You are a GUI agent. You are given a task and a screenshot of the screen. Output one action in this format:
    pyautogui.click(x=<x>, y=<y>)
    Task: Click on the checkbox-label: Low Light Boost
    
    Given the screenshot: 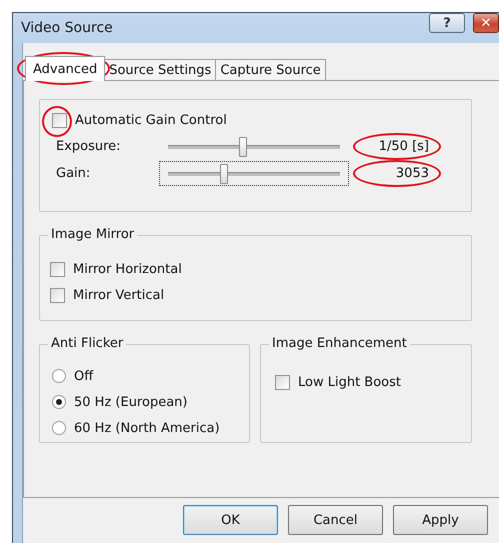 What is the action you would take?
    pyautogui.click(x=350, y=382)
    